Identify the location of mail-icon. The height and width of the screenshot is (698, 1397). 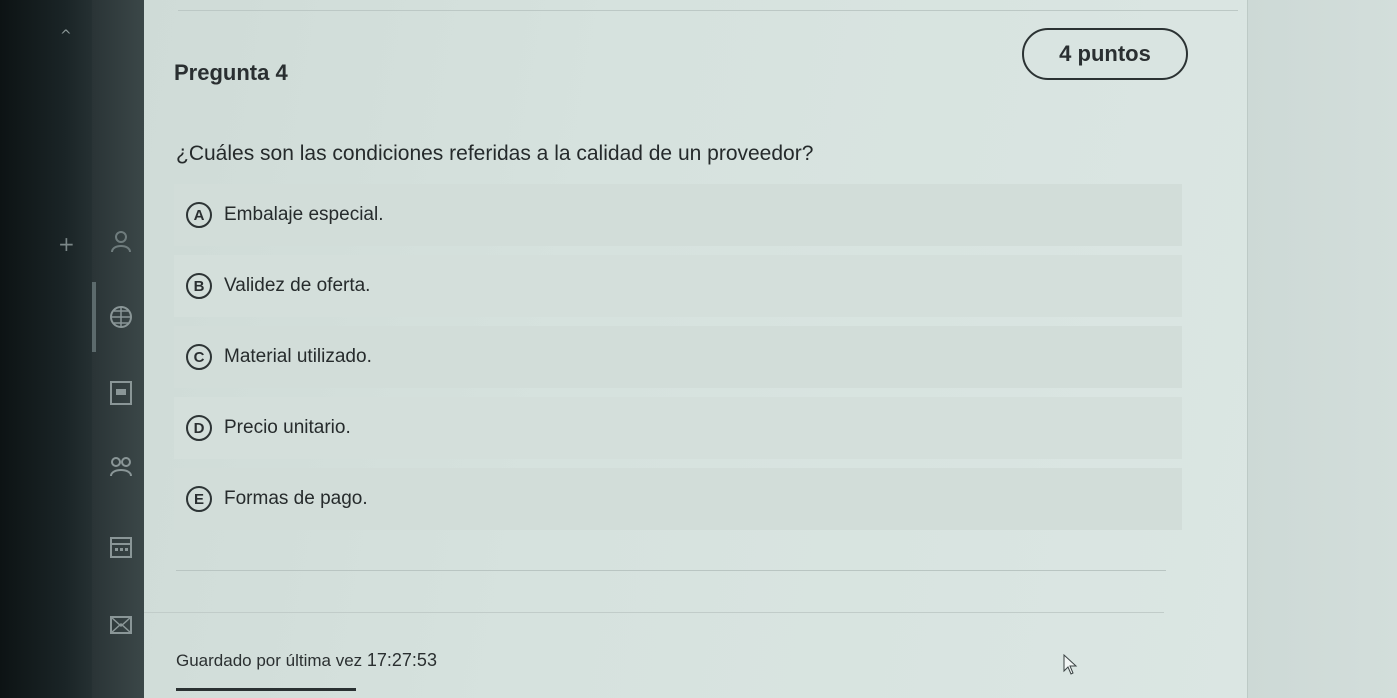
(121, 625).